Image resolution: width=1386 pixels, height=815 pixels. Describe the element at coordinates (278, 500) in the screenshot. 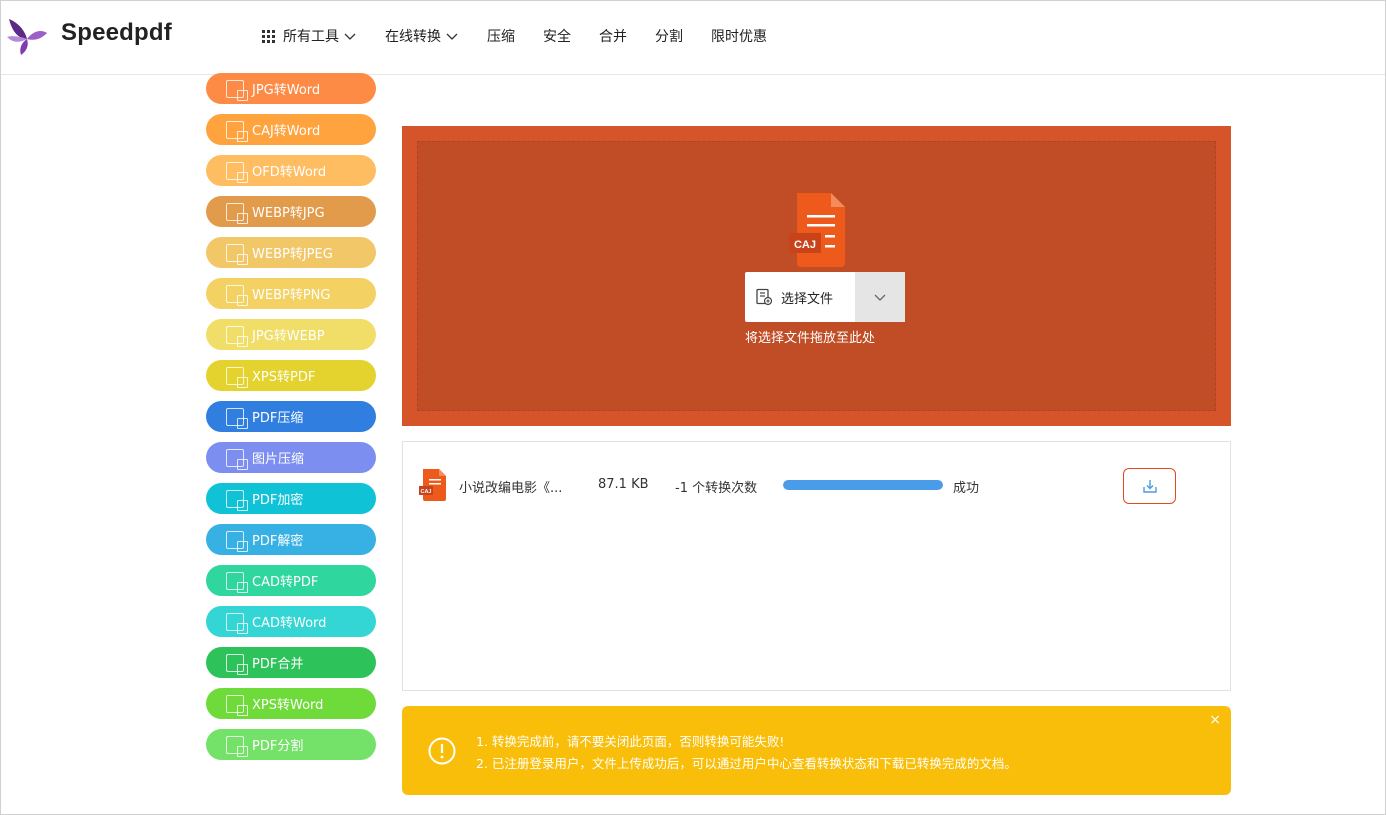

I see `sidebar-tool-label: PDF加密` at that location.